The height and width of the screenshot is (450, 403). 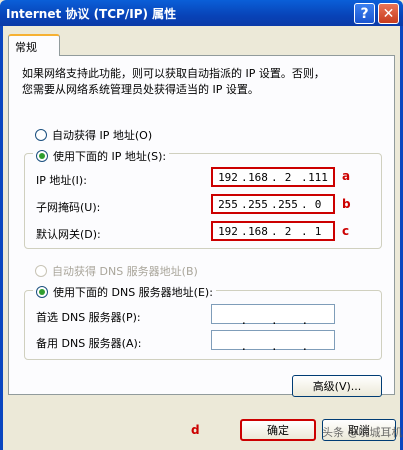 I want to click on close-button: ✕, so click(x=388, y=13).